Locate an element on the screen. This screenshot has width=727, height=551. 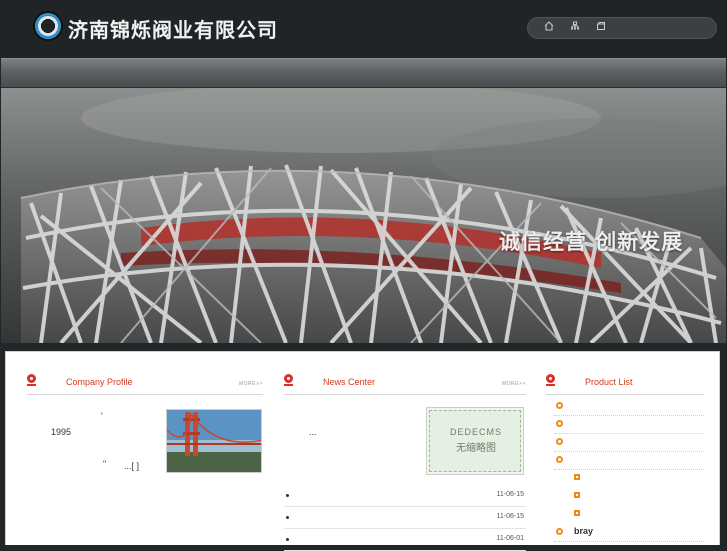
profile-text-comma: ' is located at coordinates (102, 416).